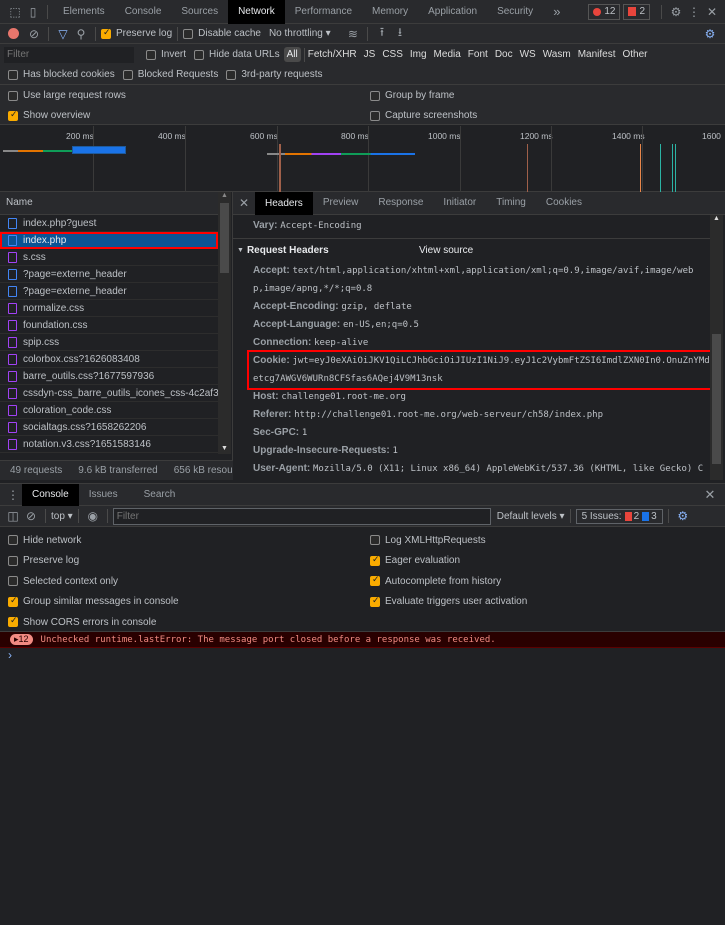 This screenshot has width=725, height=925. I want to click on device-toolbar-icon: ▯, so click(33, 12).